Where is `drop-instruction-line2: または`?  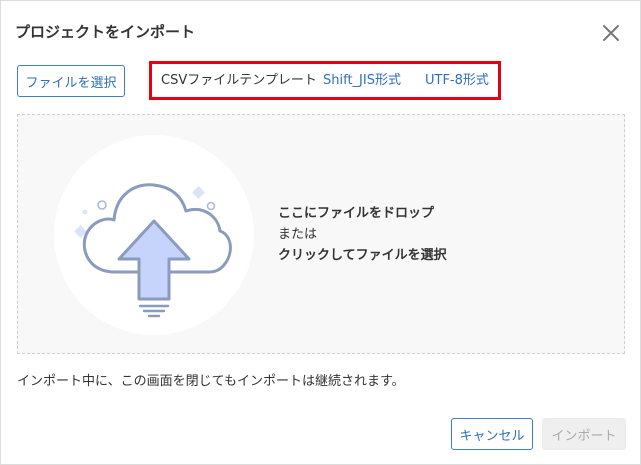 drop-instruction-line2: または is located at coordinates (298, 234).